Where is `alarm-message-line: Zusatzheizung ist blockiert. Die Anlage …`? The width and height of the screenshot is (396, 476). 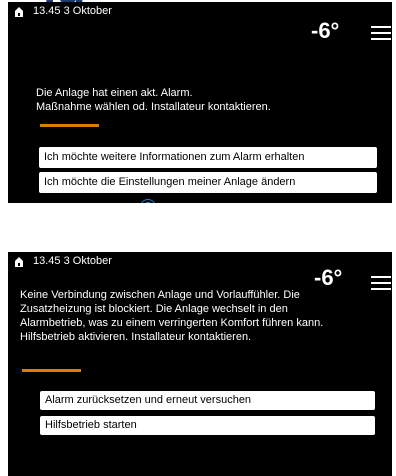
alarm-message-line: Zusatzheizung ist blockiert. Die Anlage … is located at coordinates (154, 309).